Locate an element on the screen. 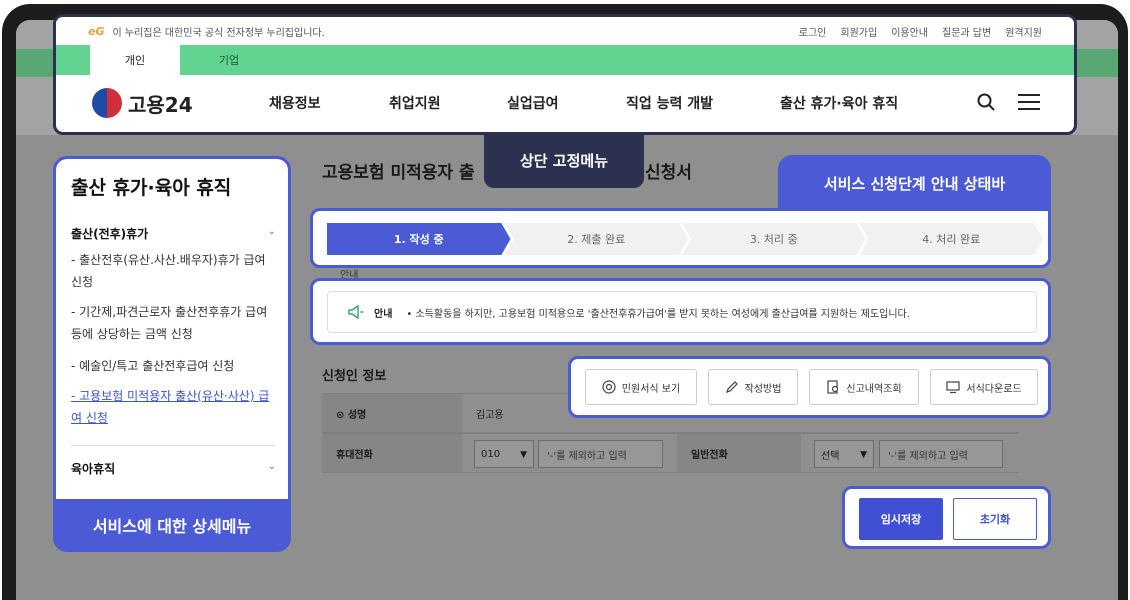 This screenshot has height=600, width=1130. progress-steps: 1. 작성 중 2. 제출 완료 3. 처리 중 4. 처리 완료 is located at coordinates (685, 239).